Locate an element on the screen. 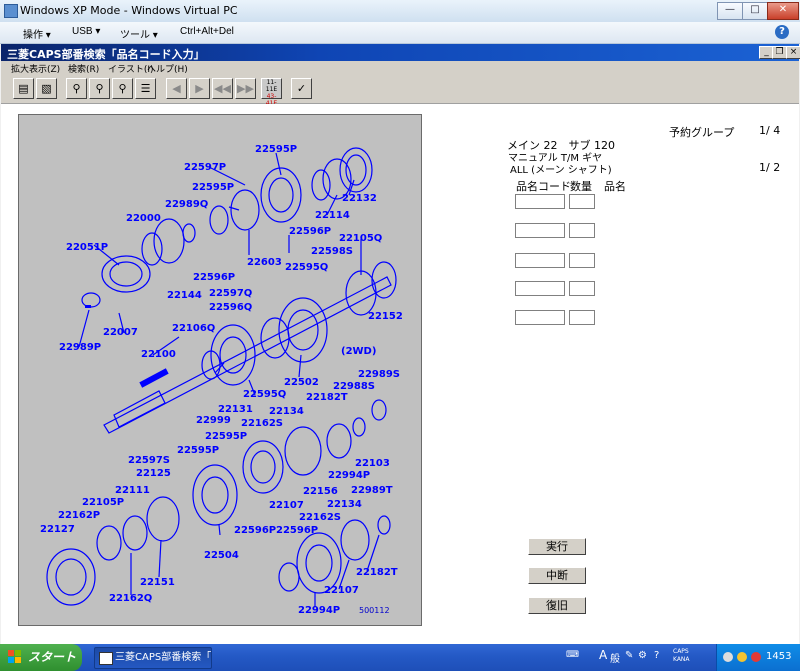 Image resolution: width=800 pixels, height=671 pixels. print-icon: ▤ is located at coordinates (23, 88).